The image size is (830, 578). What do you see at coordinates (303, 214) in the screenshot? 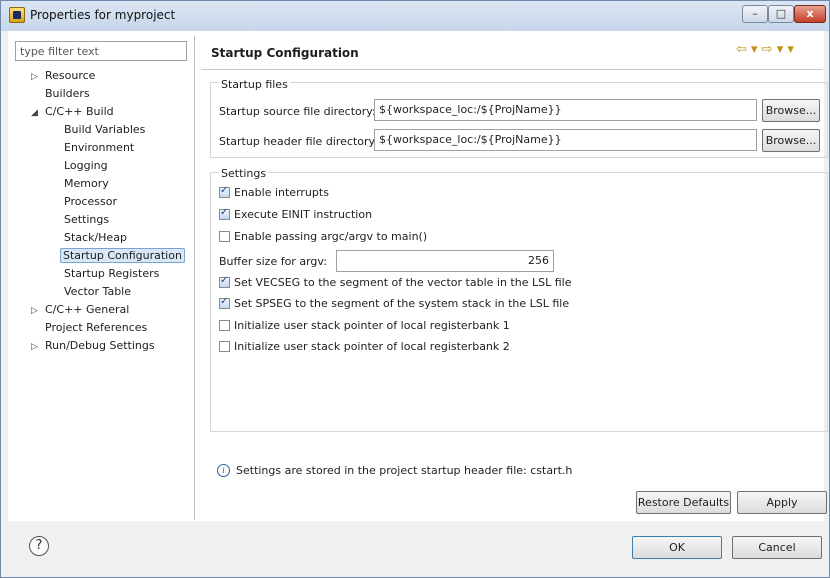
I see `checkbox-label: Execute EINIT instruction` at bounding box center [303, 214].